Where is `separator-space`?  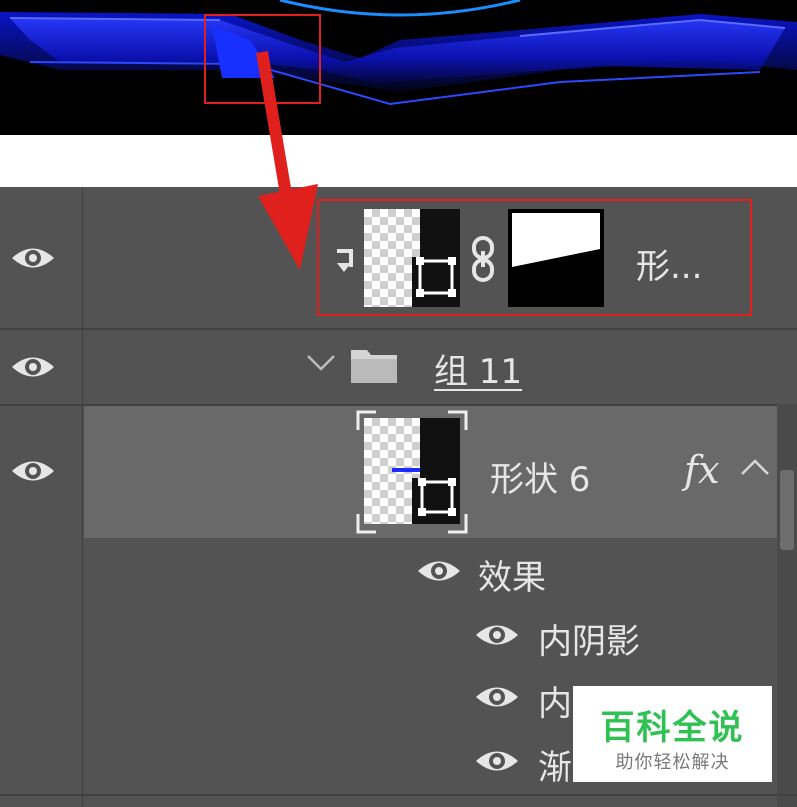
separator-space is located at coordinates (398, 161).